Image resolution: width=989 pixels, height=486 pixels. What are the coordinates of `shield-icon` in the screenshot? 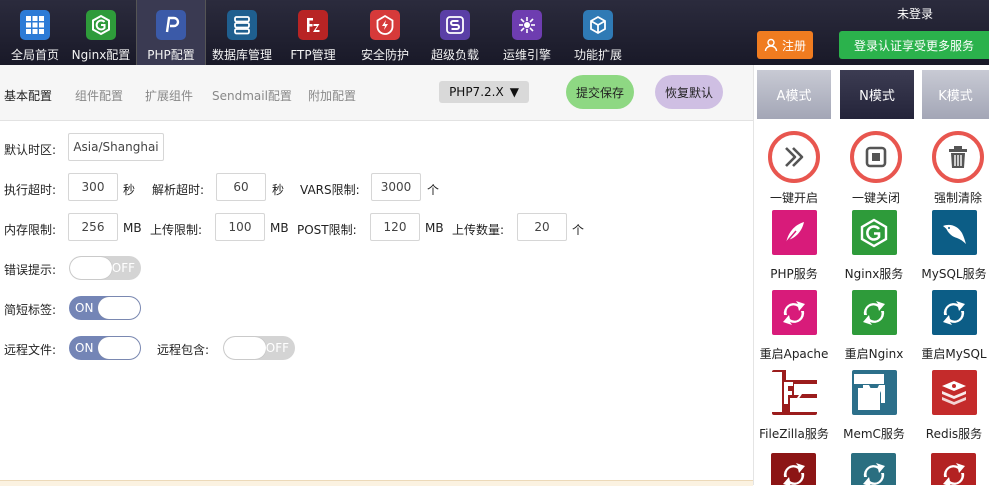 It's located at (385, 25).